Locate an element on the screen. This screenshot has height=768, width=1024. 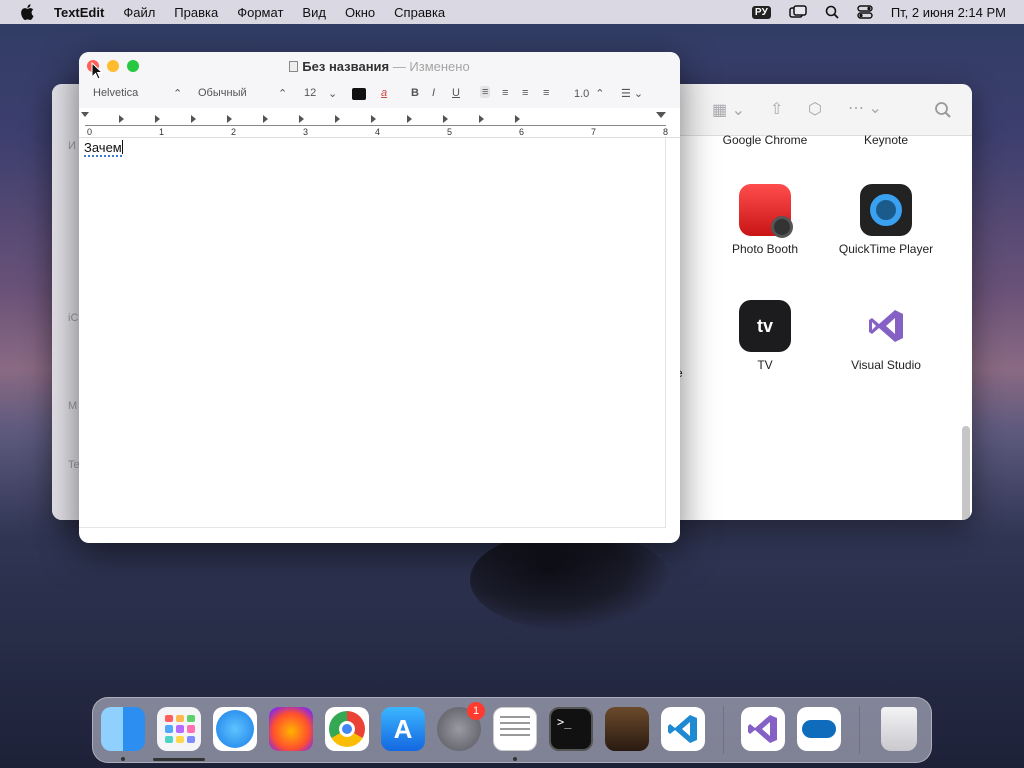
justify-icon: ≡ is located at coordinates (546, 93).